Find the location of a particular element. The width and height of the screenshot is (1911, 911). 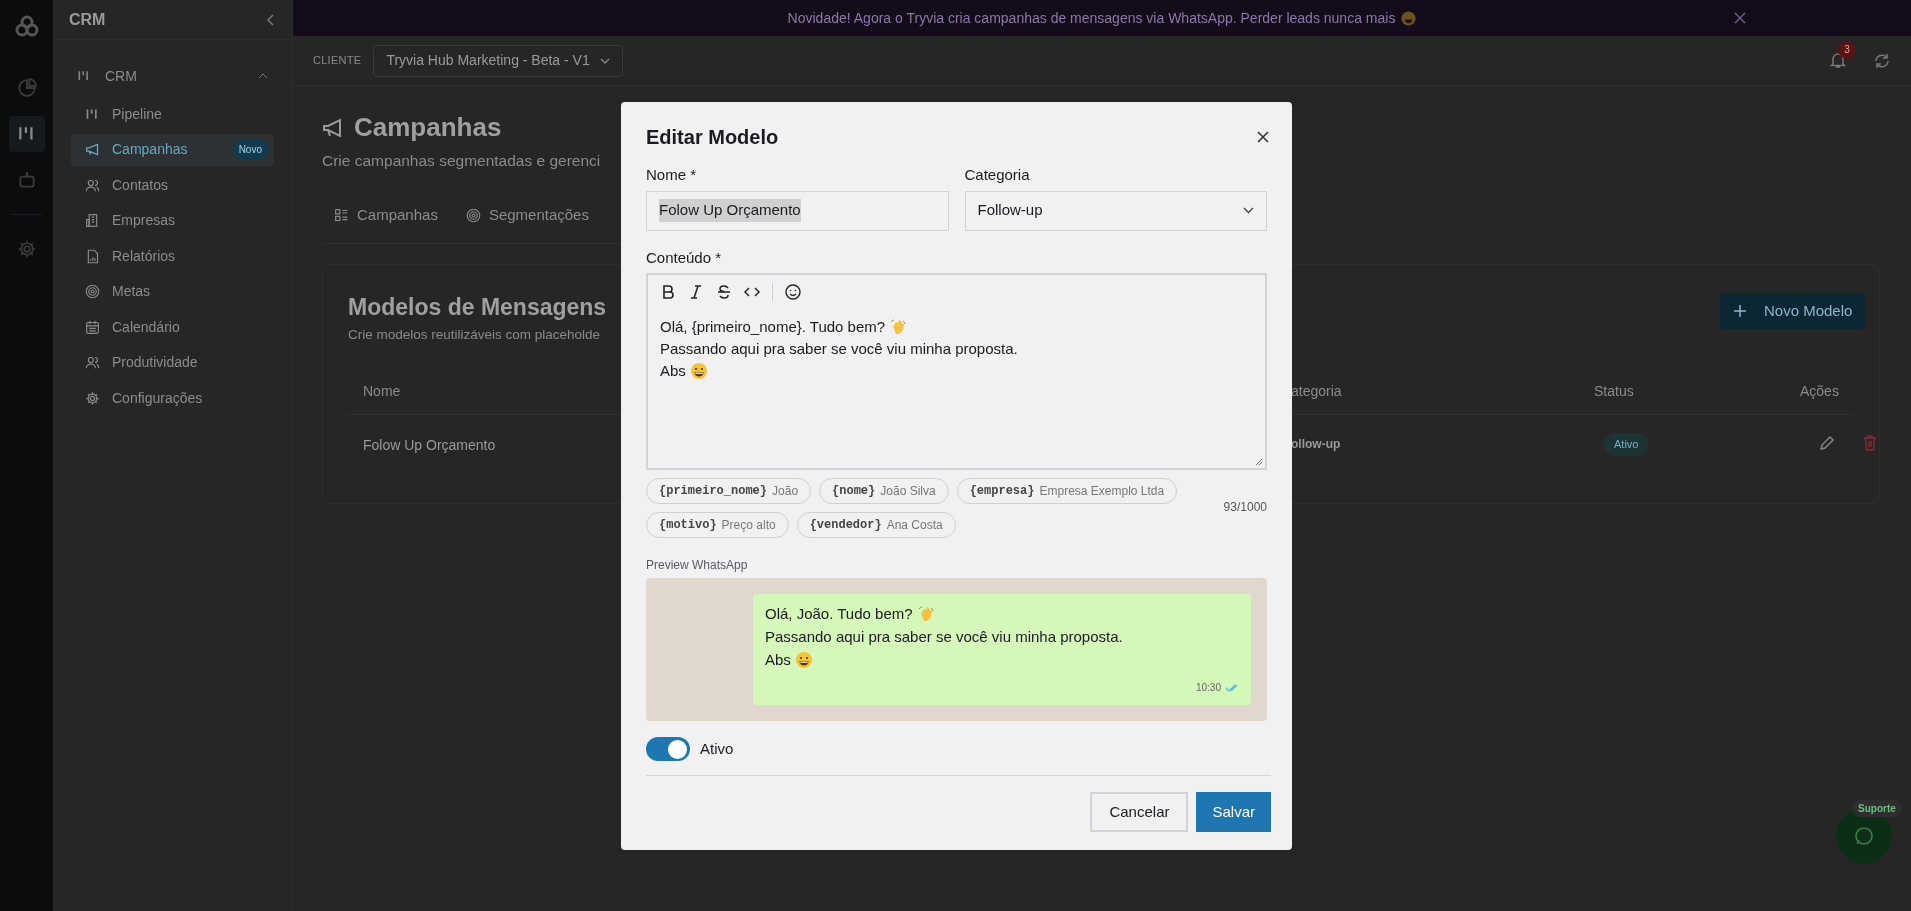

whatsapp-icon is located at coordinates (1864, 836).